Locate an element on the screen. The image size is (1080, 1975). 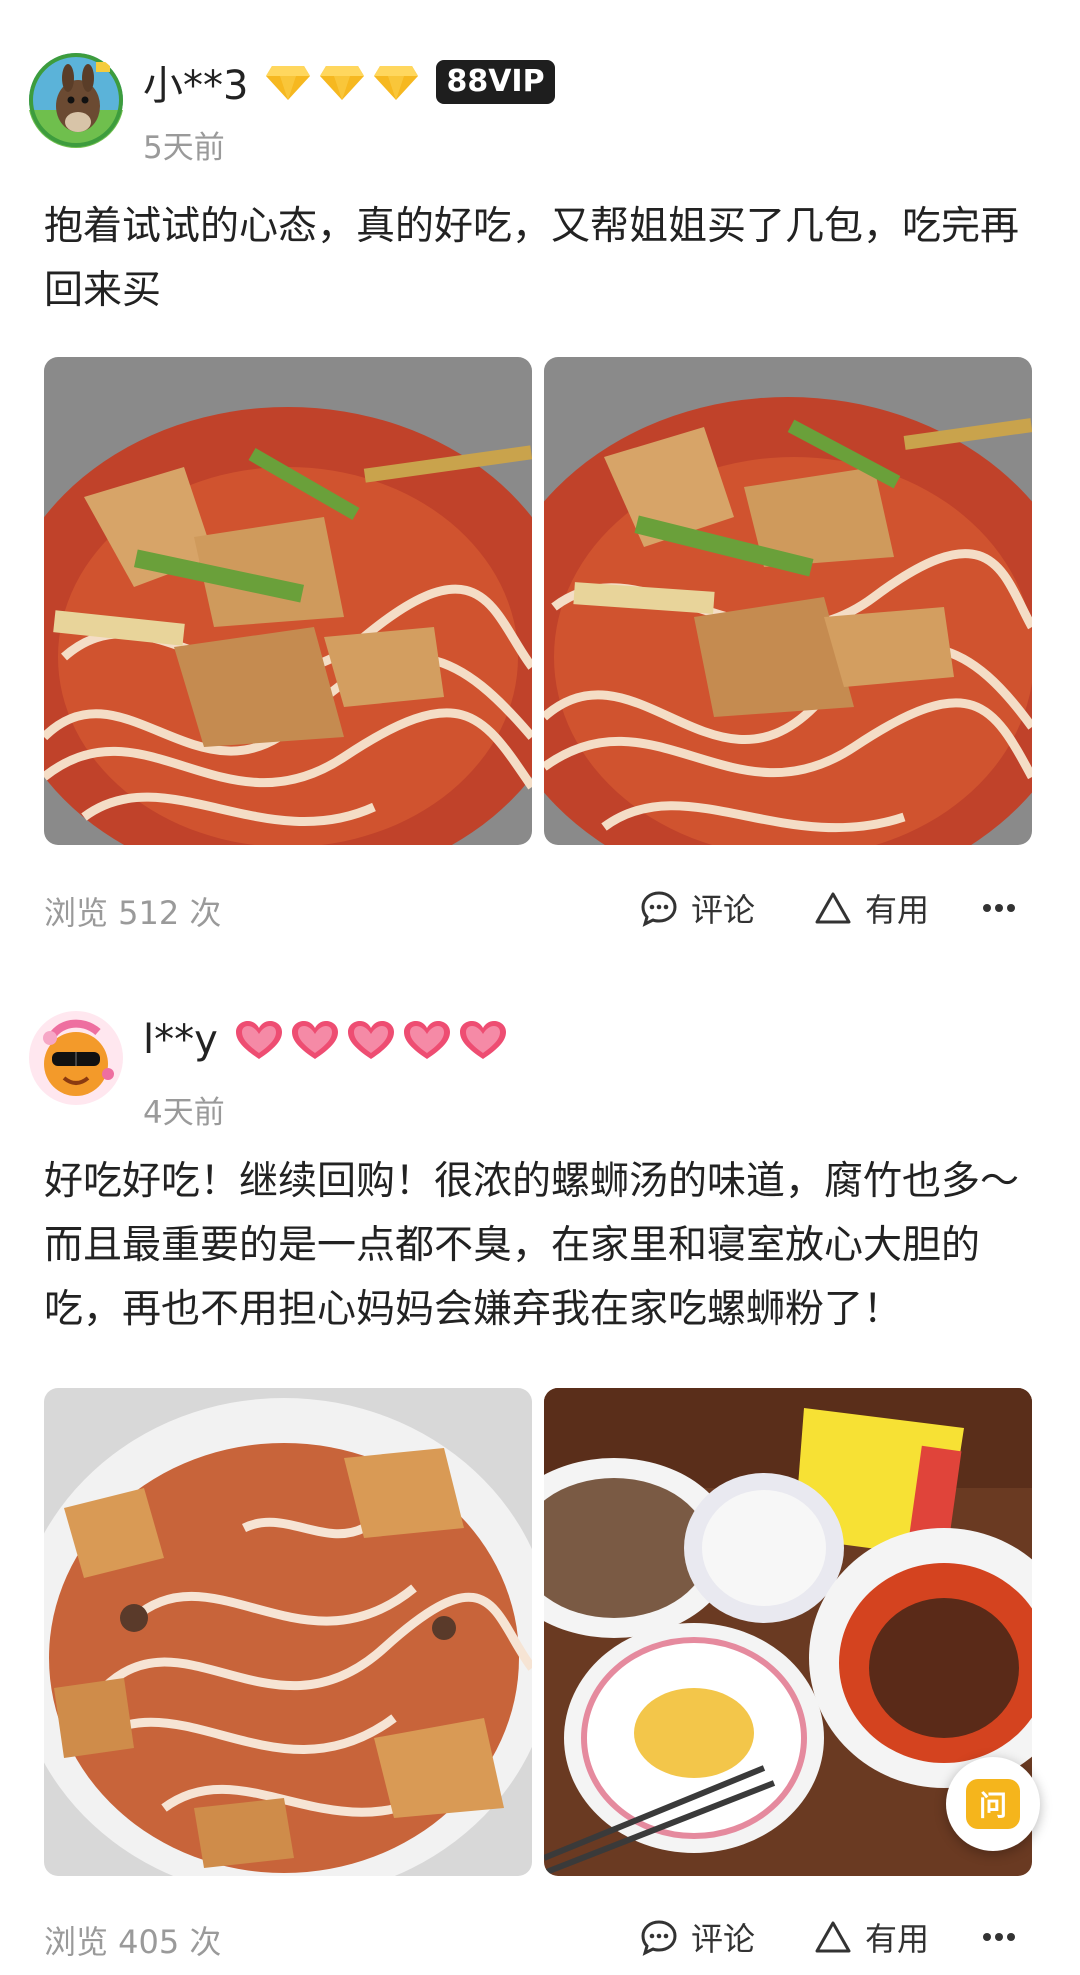
ask-label: 问 is located at coordinates (992, 1805).